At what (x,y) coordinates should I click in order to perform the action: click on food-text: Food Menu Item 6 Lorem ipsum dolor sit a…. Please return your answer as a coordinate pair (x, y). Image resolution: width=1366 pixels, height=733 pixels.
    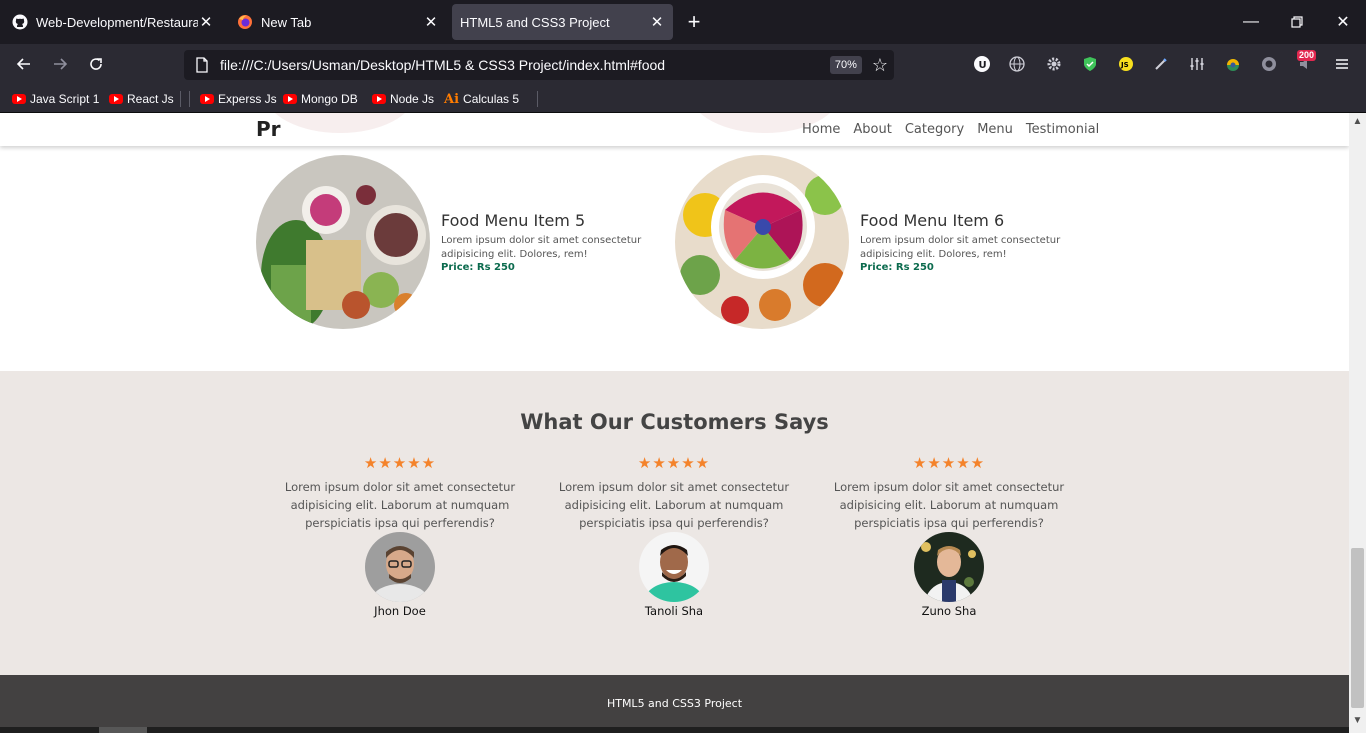
    Looking at the image, I should click on (962, 242).